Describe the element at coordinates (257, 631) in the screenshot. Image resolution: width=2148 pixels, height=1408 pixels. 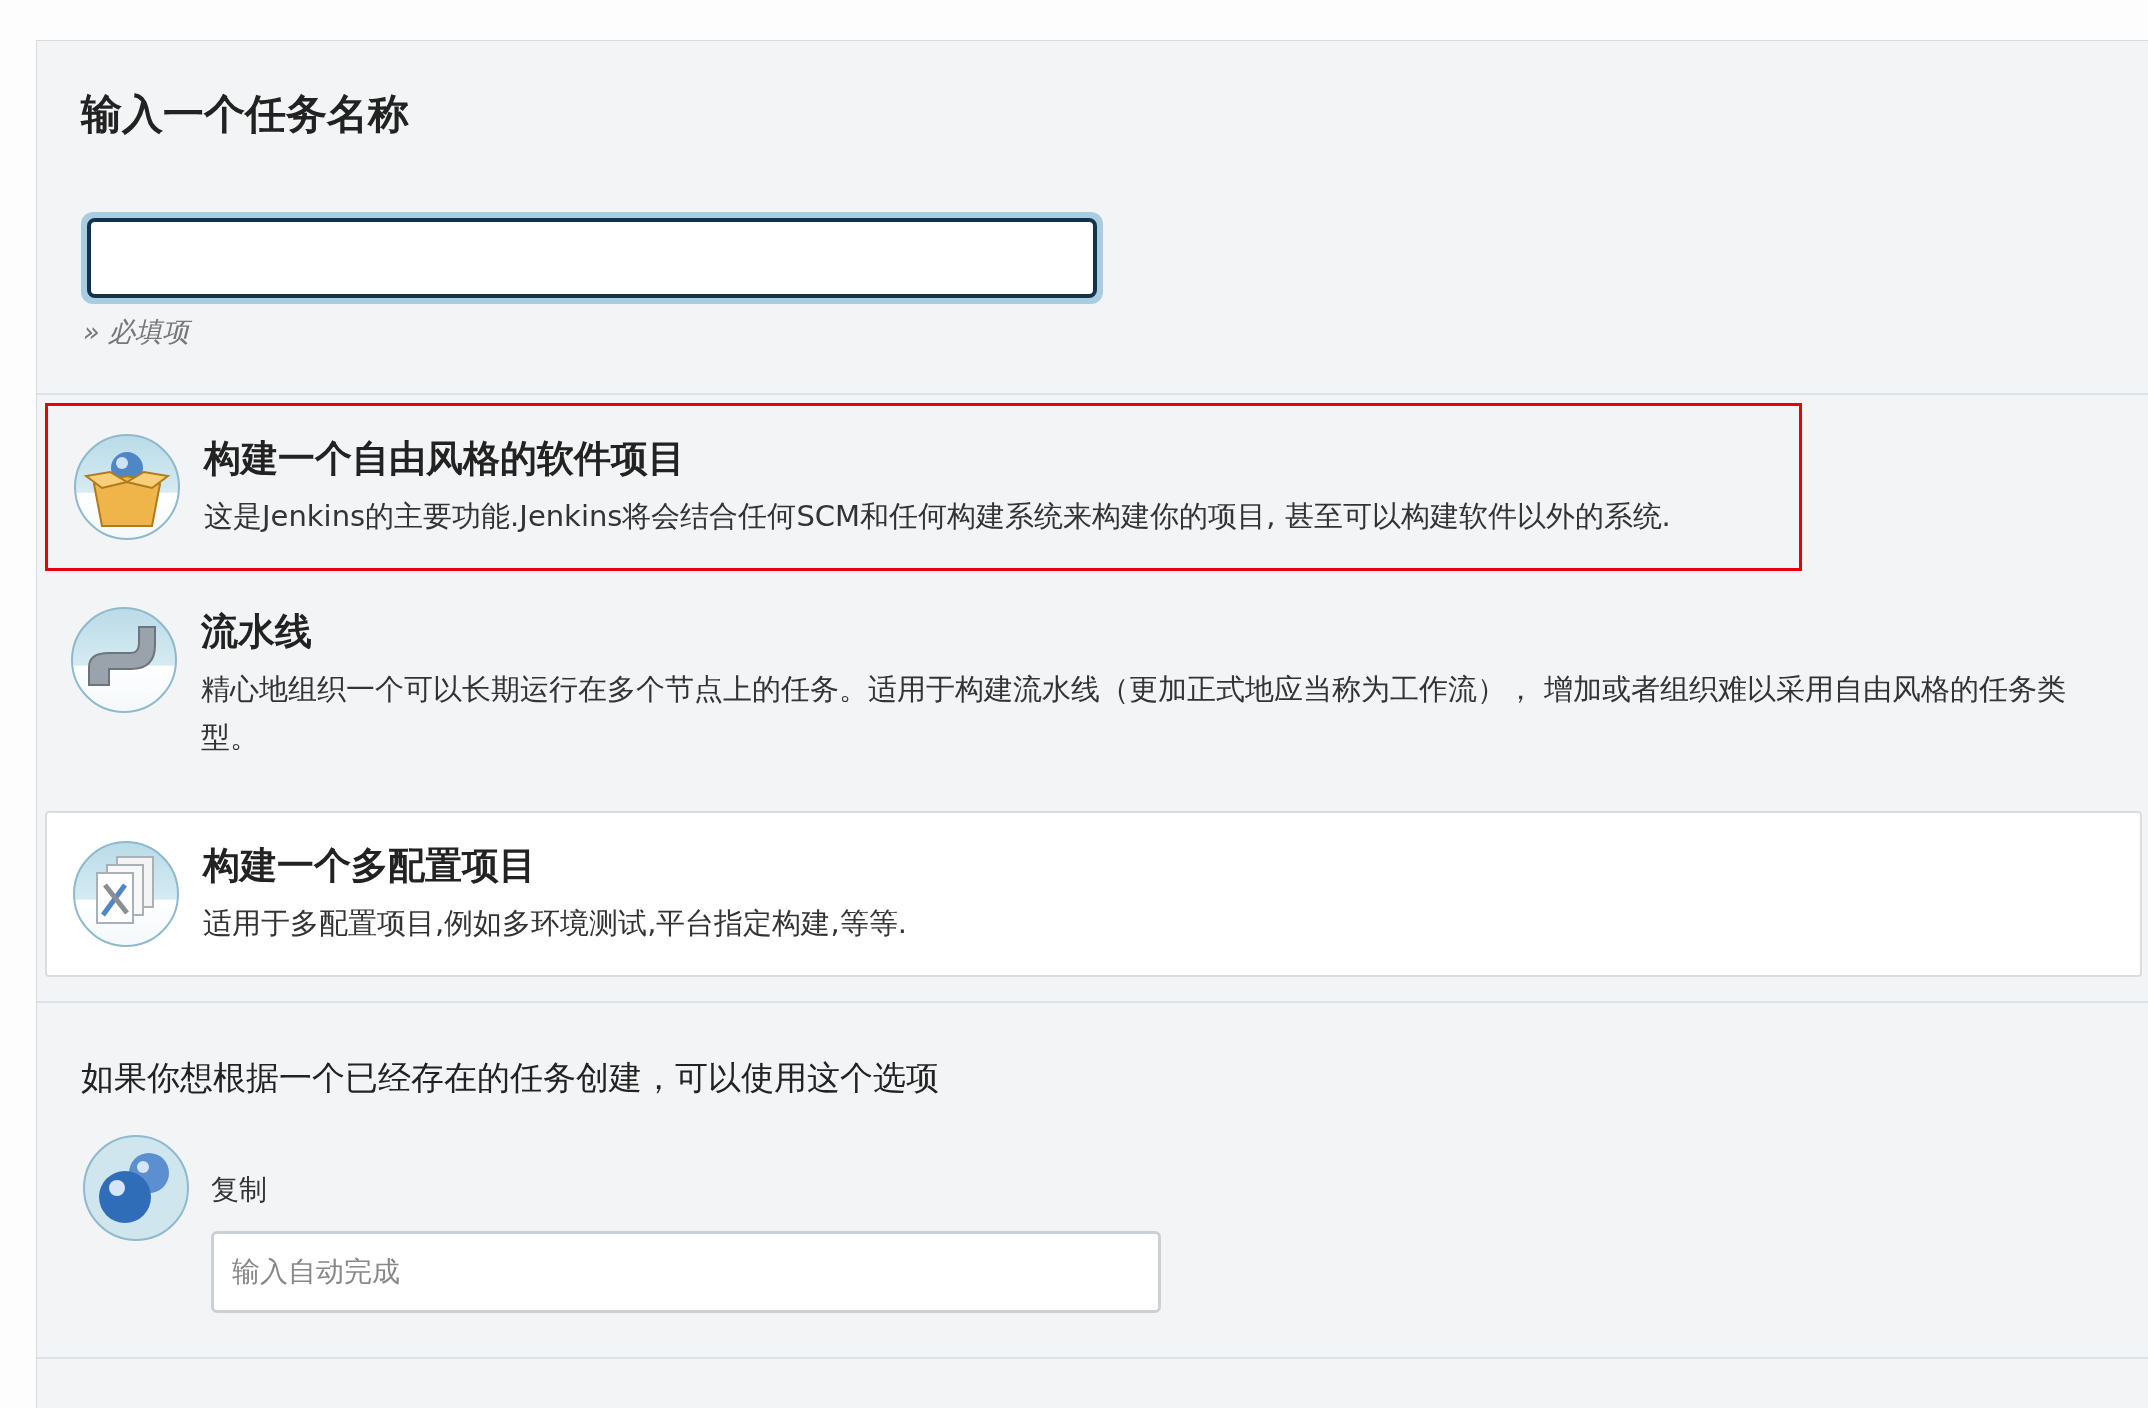
I see `option-title: 流水线` at that location.